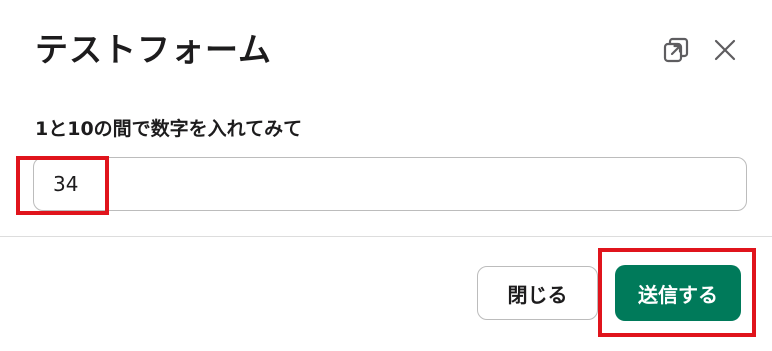 This screenshot has height=351, width=772. Describe the element at coordinates (678, 293) in the screenshot. I see `submit-button: 送信する` at that location.